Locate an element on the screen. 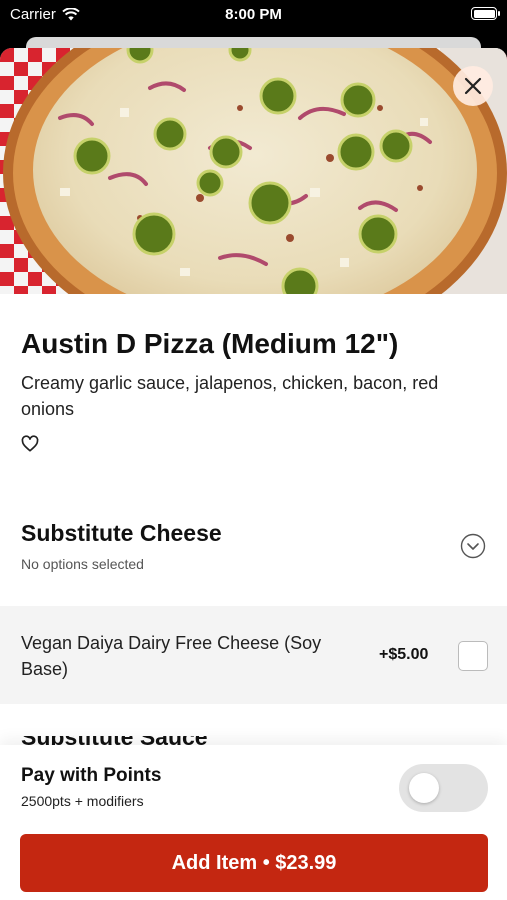  chevron-down-circle-icon is located at coordinates (473, 546).